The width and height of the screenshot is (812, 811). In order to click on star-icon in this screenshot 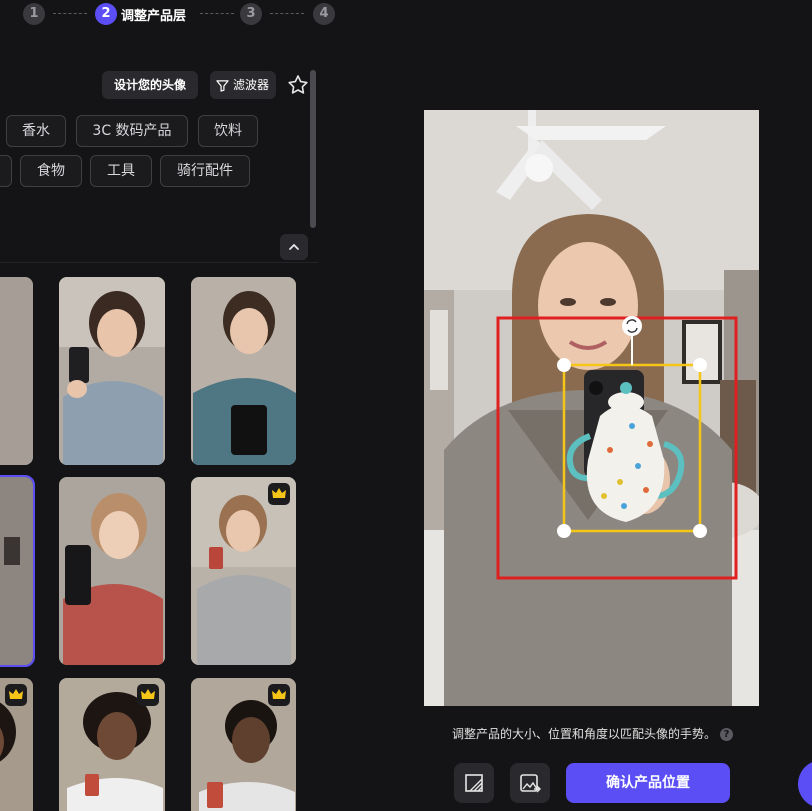, I will do `click(298, 85)`.